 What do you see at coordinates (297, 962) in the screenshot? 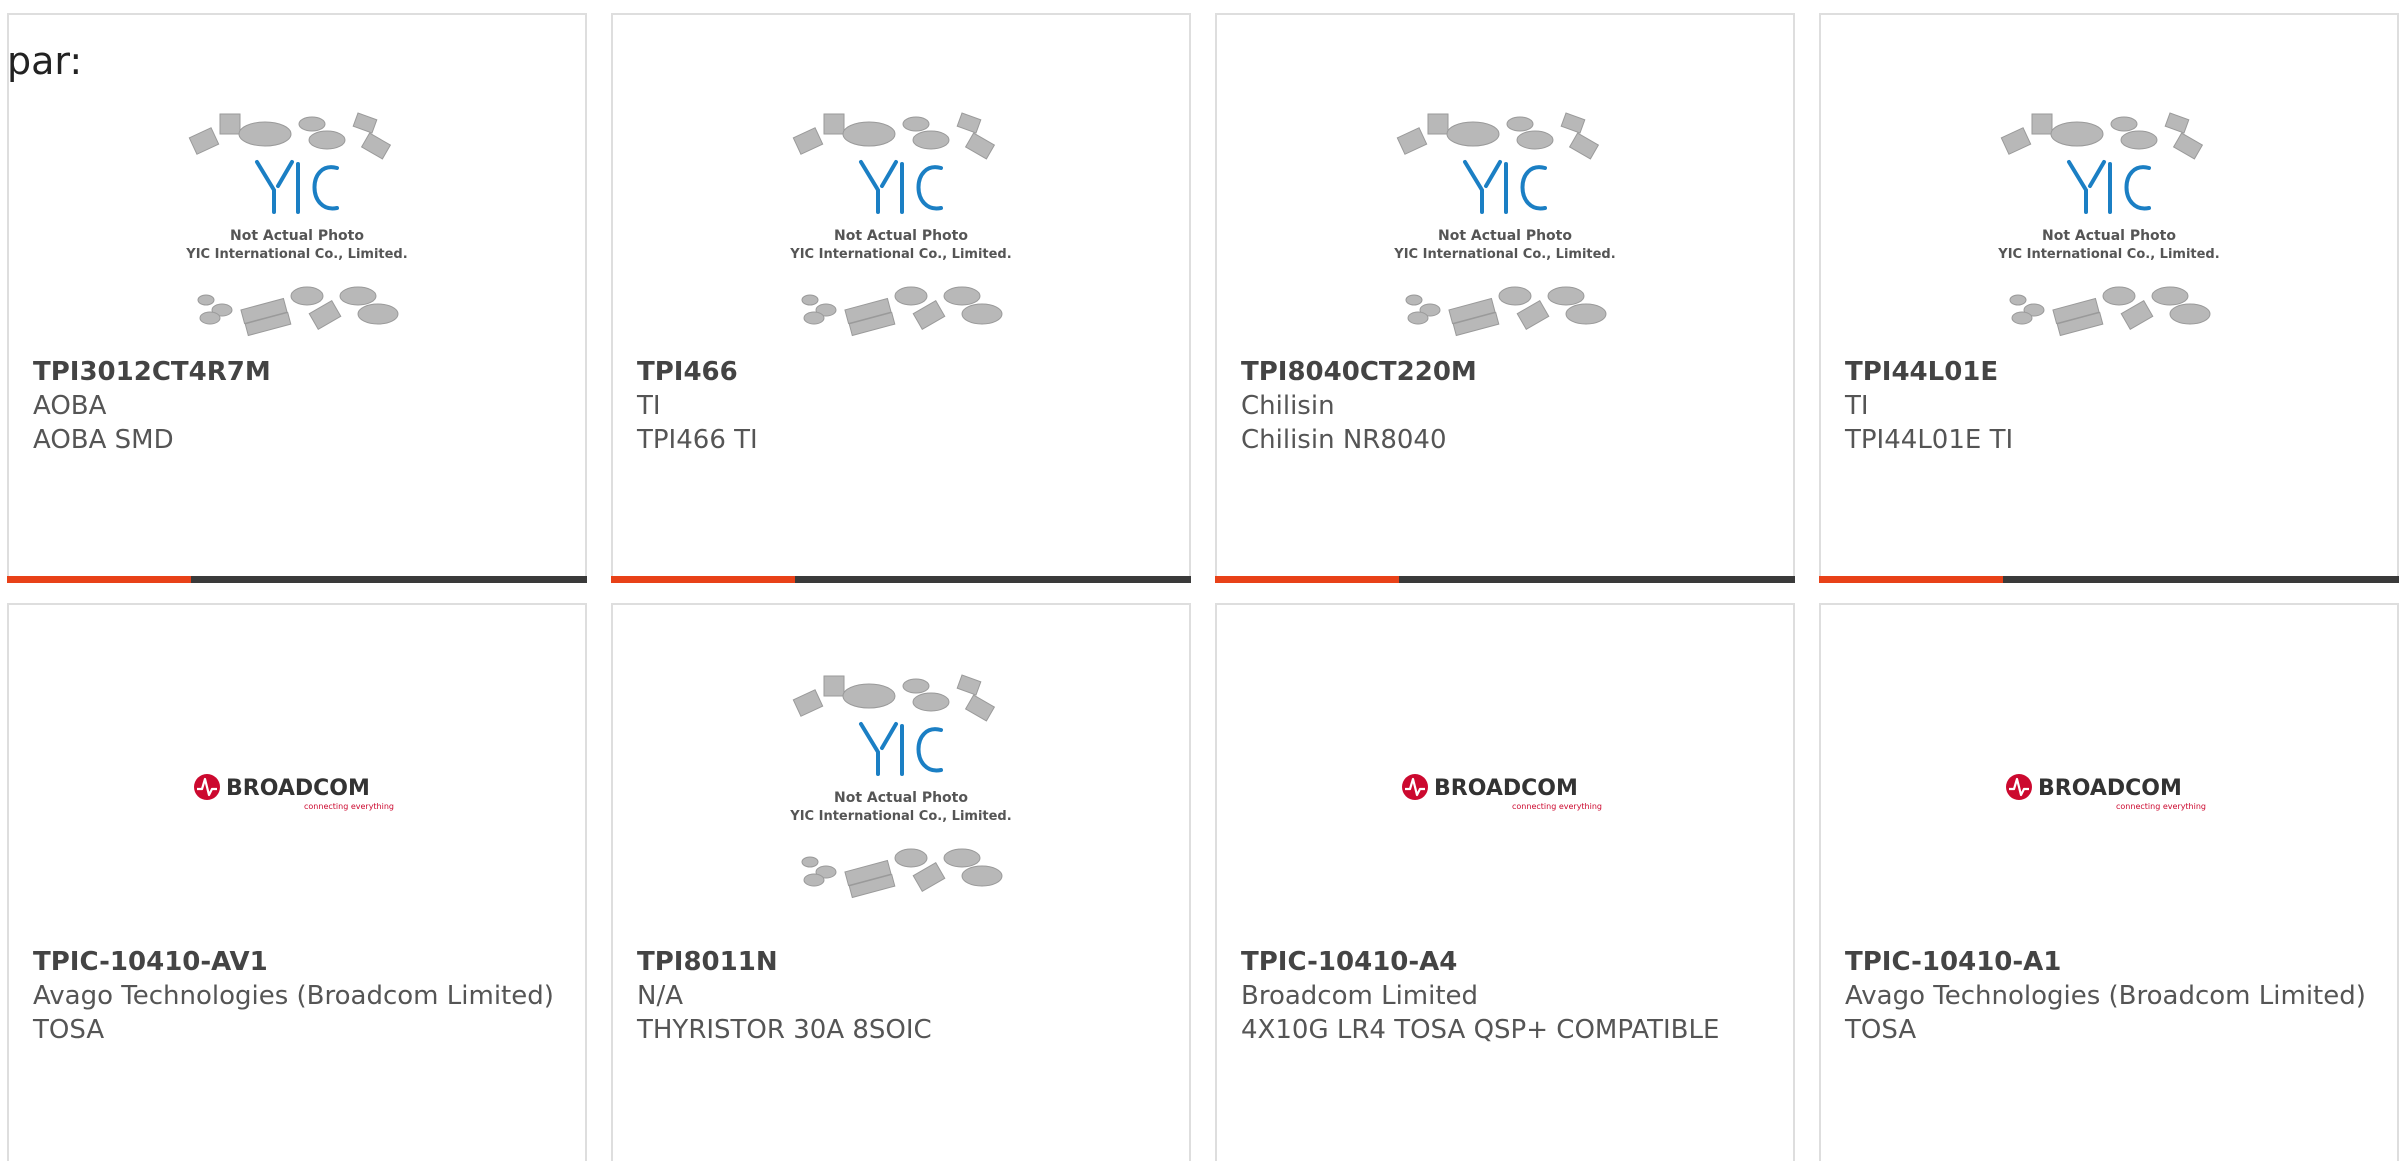
I see `part-number-link: TPIC-10410-AV1` at bounding box center [297, 962].